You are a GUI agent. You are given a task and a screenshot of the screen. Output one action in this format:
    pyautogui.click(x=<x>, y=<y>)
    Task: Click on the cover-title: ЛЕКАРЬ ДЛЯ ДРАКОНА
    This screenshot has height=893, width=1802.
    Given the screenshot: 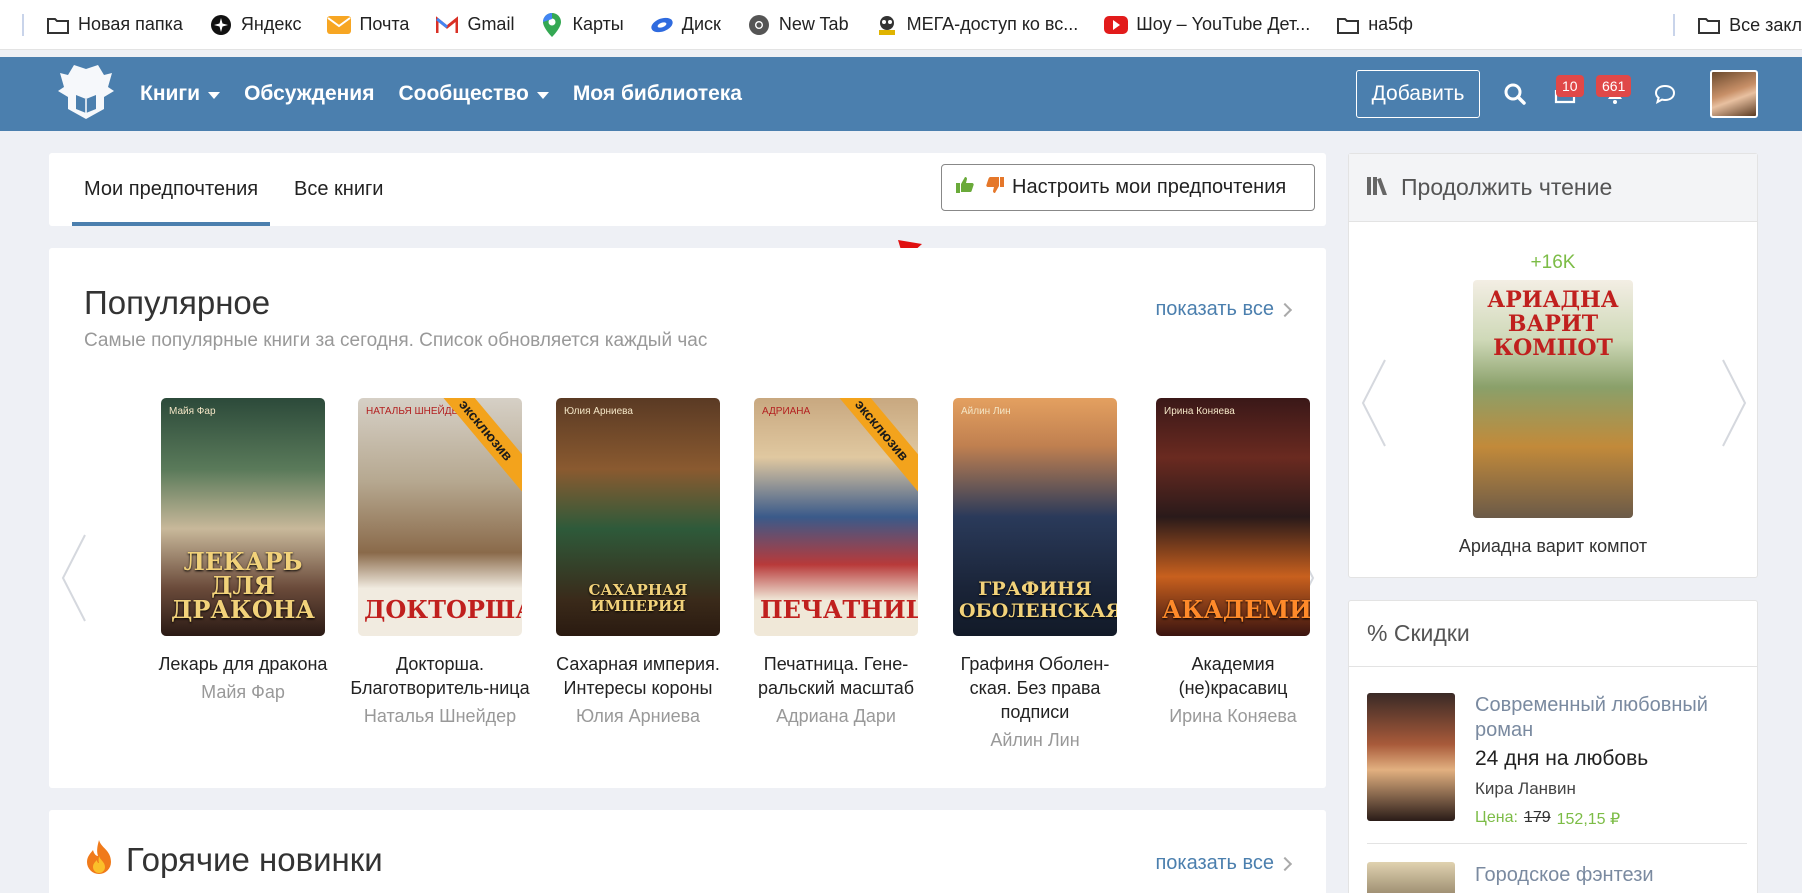 What is the action you would take?
    pyautogui.click(x=243, y=585)
    